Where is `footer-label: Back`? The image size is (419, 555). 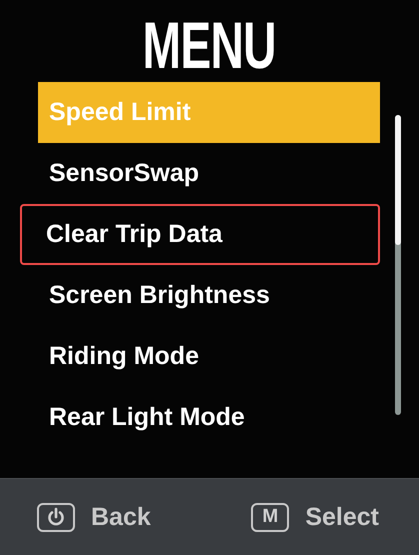 footer-label: Back is located at coordinates (121, 517).